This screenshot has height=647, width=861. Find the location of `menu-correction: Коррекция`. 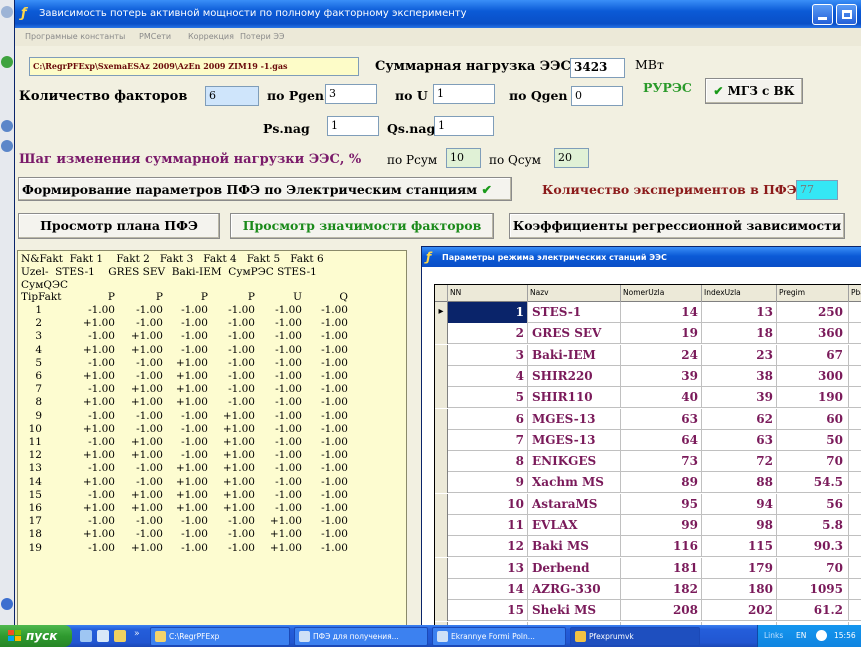

menu-correction: Коррекция is located at coordinates (211, 36).